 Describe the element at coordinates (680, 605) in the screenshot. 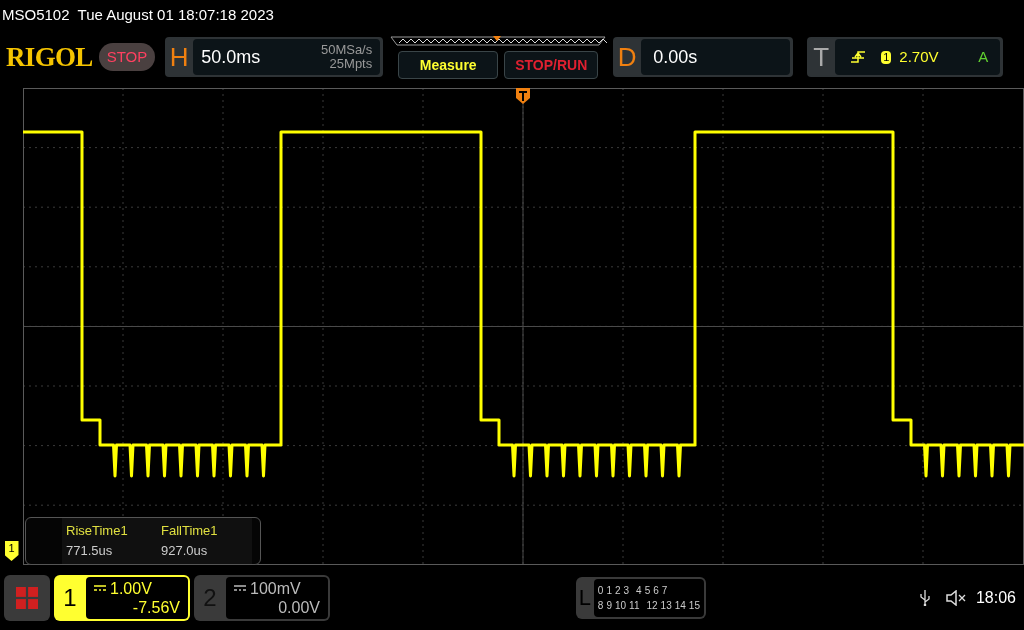

I see `logic-bit-label: 14` at that location.